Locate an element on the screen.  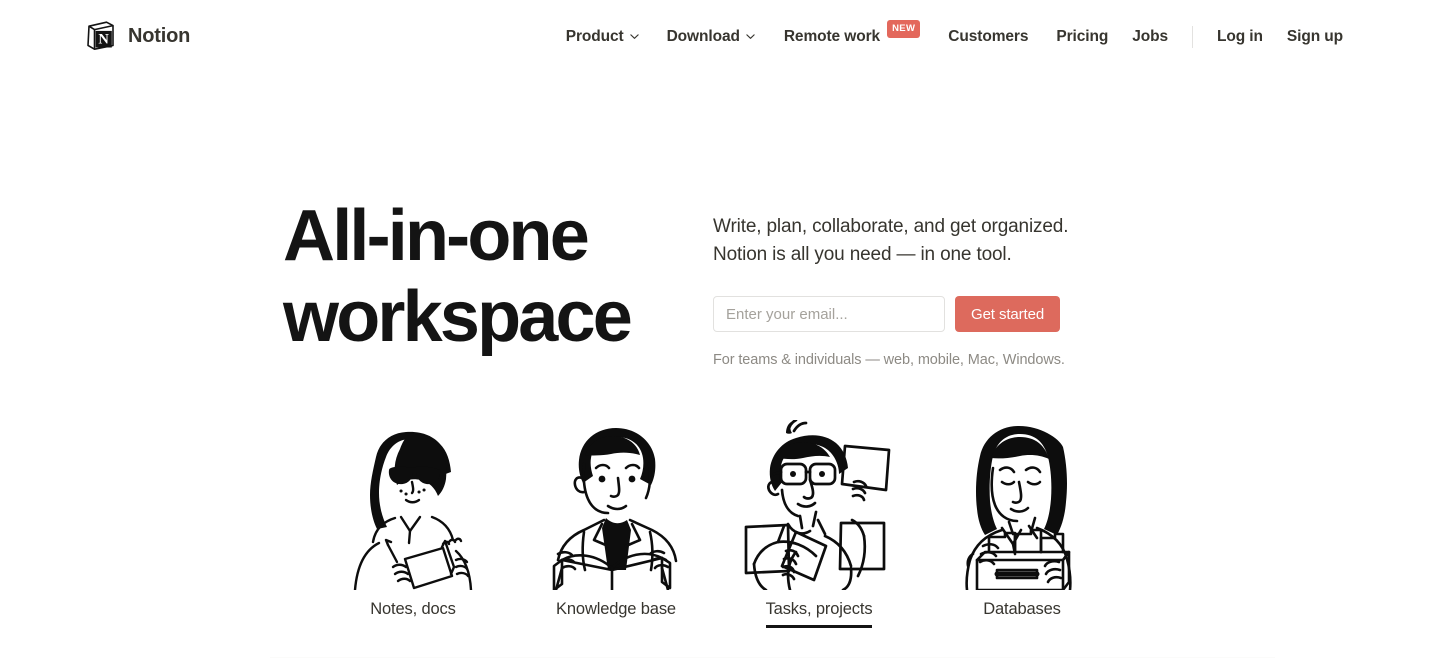
tab-label: Tasks, projects is located at coordinates (819, 613).